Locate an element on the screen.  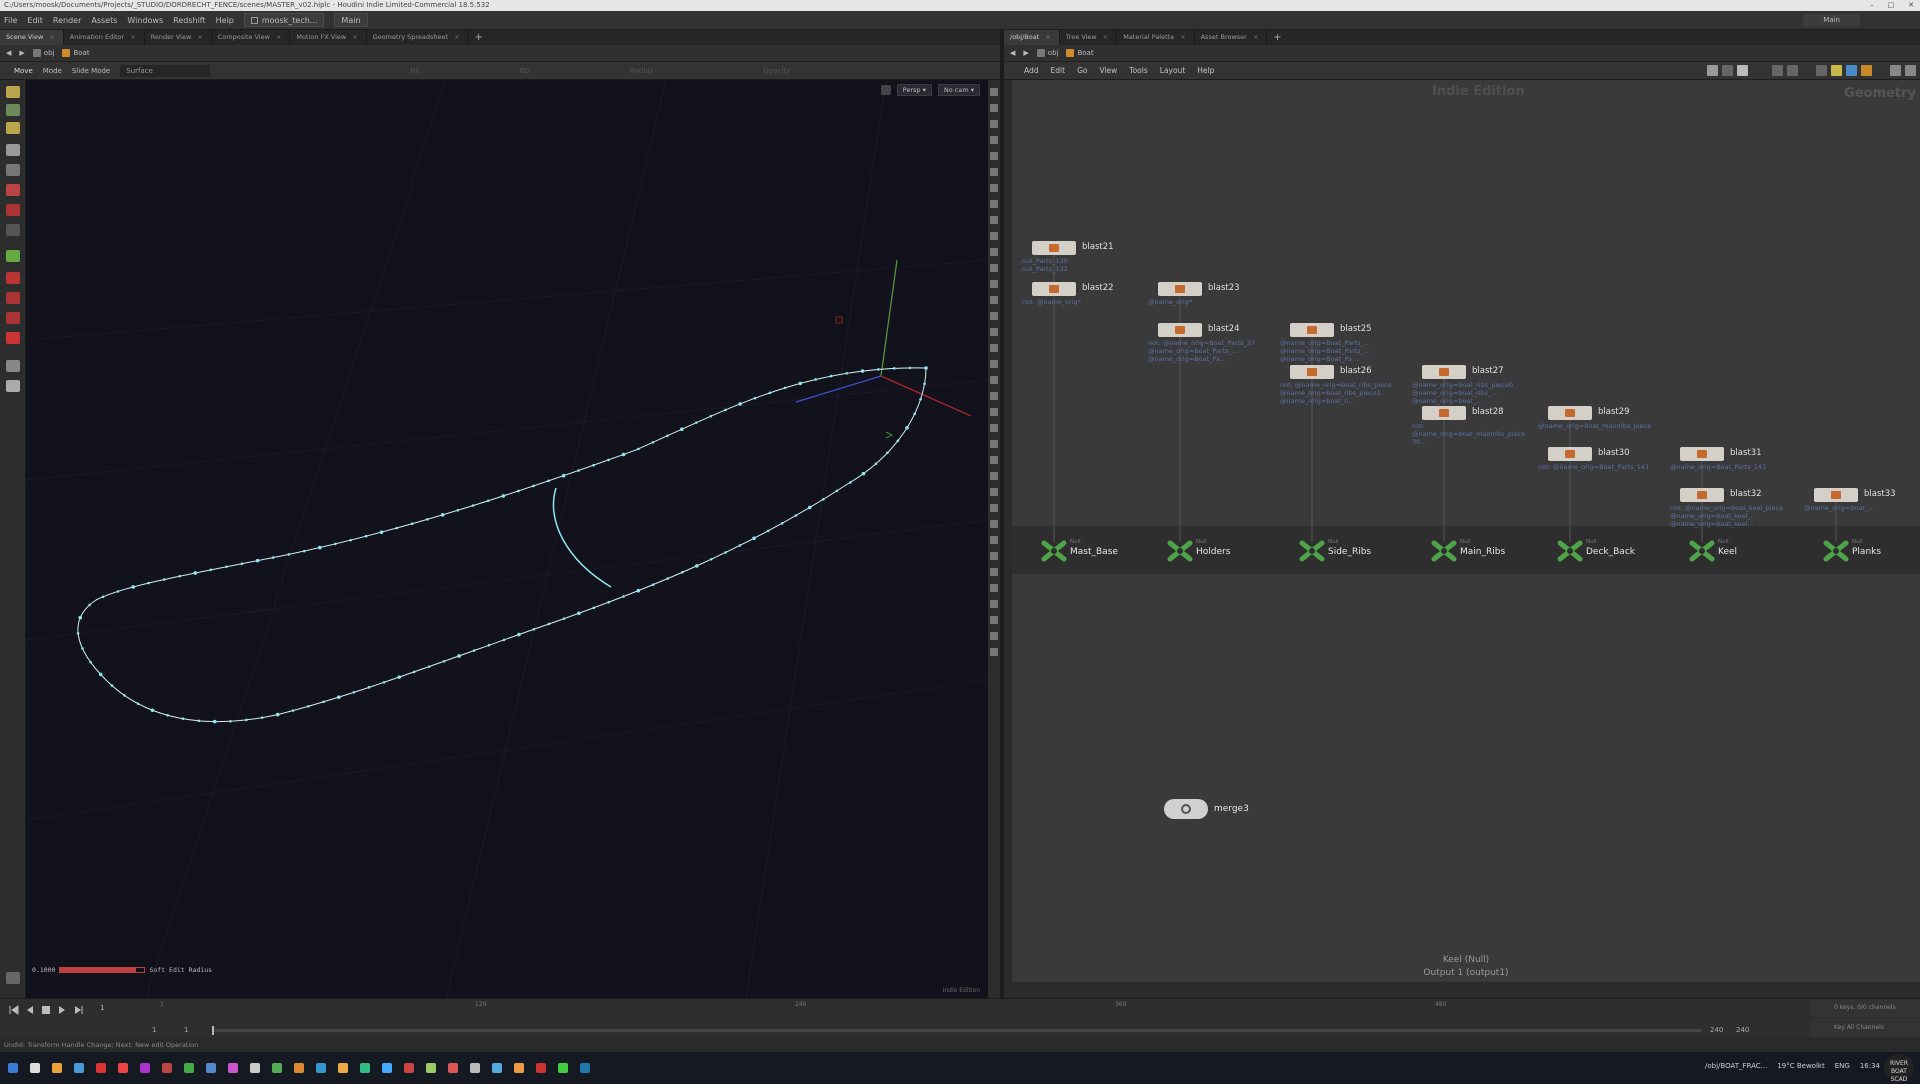
path-segment-obj: obj is located at coordinates (1047, 53).